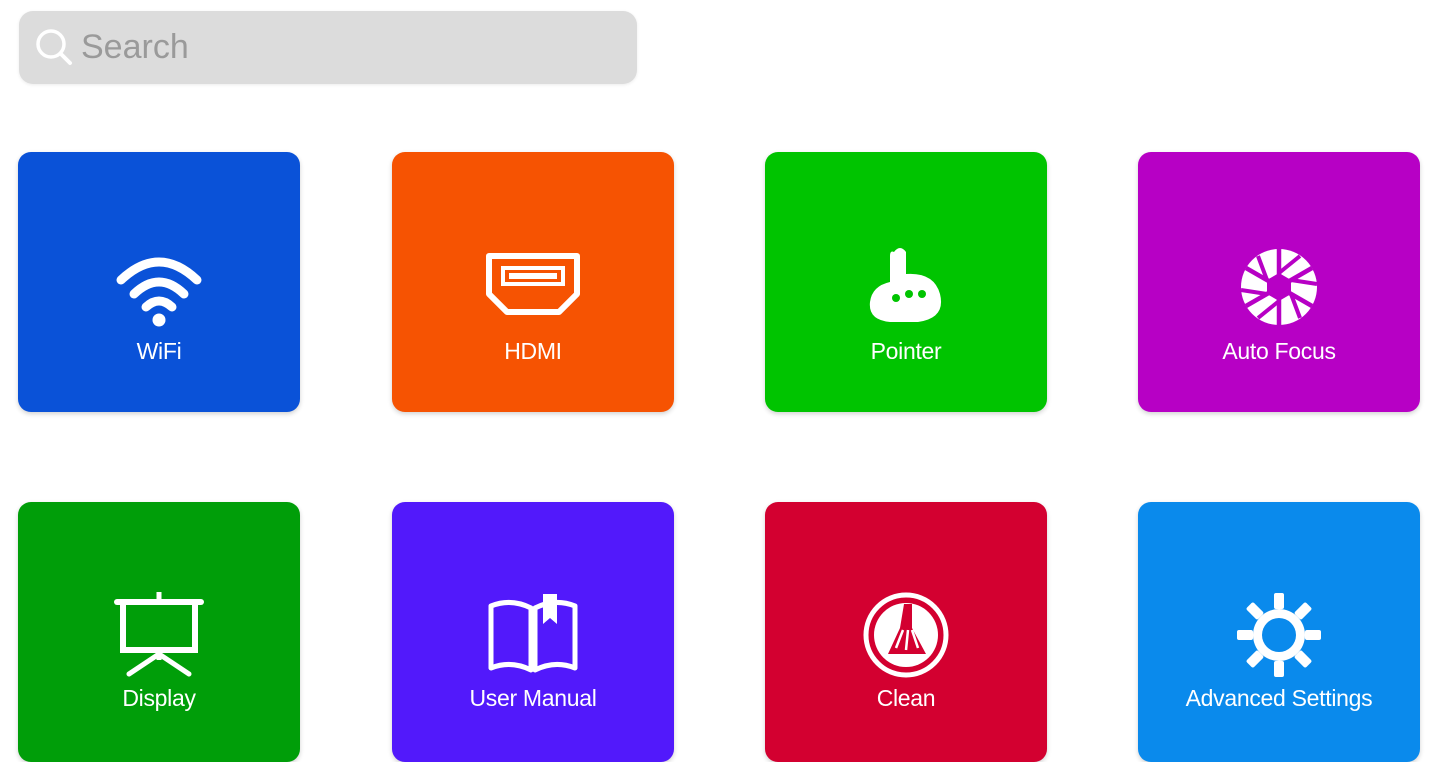 The height and width of the screenshot is (762, 1434). Describe the element at coordinates (1279, 698) in the screenshot. I see `tile-label: Advanced Settings` at that location.